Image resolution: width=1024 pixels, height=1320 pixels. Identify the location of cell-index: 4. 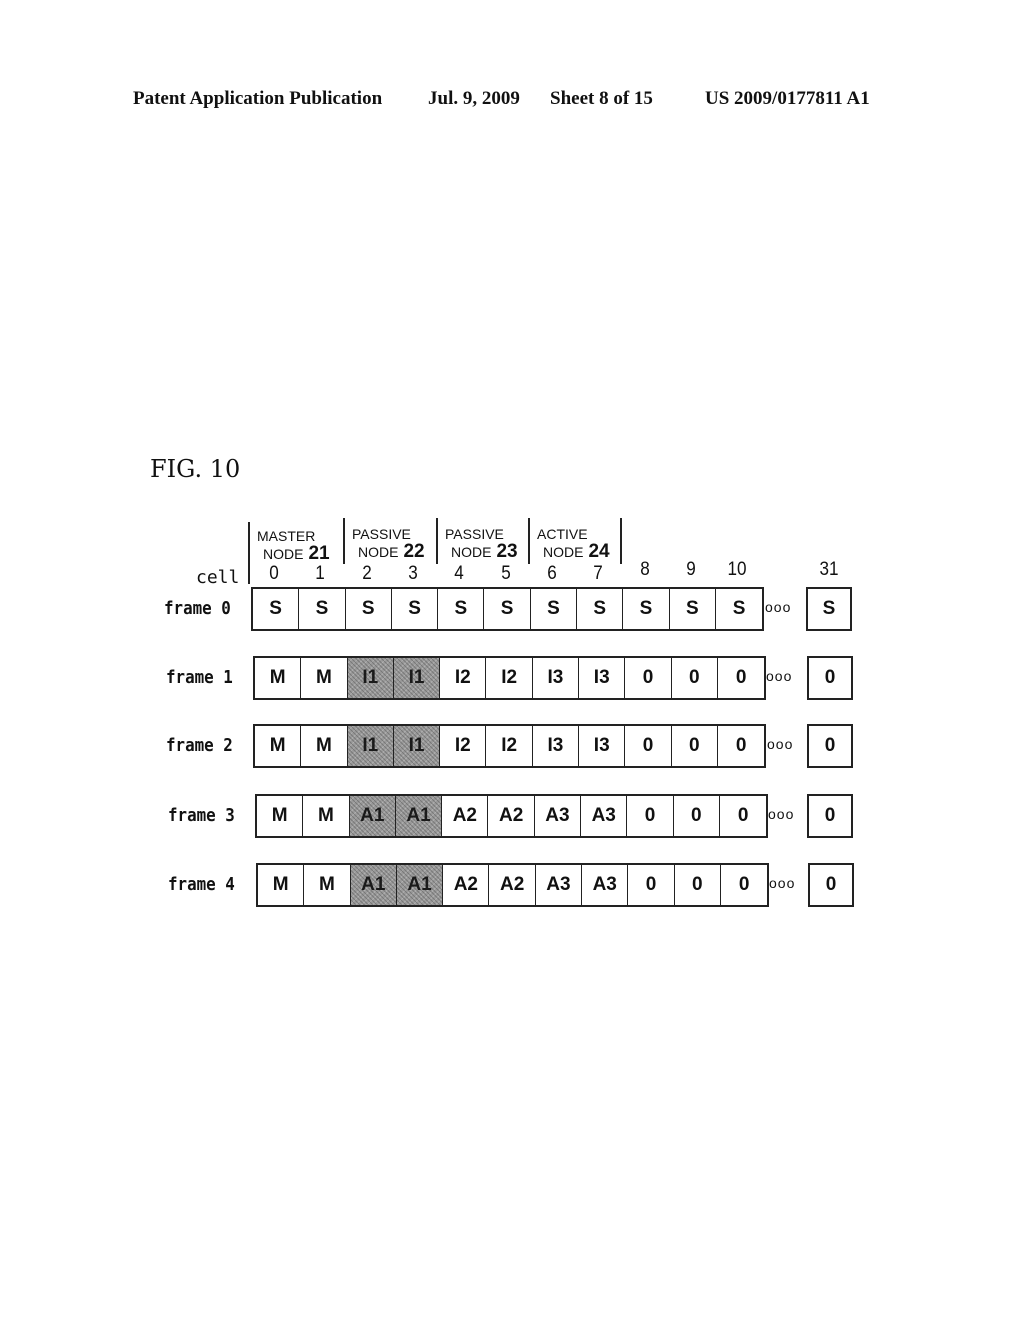
(459, 573).